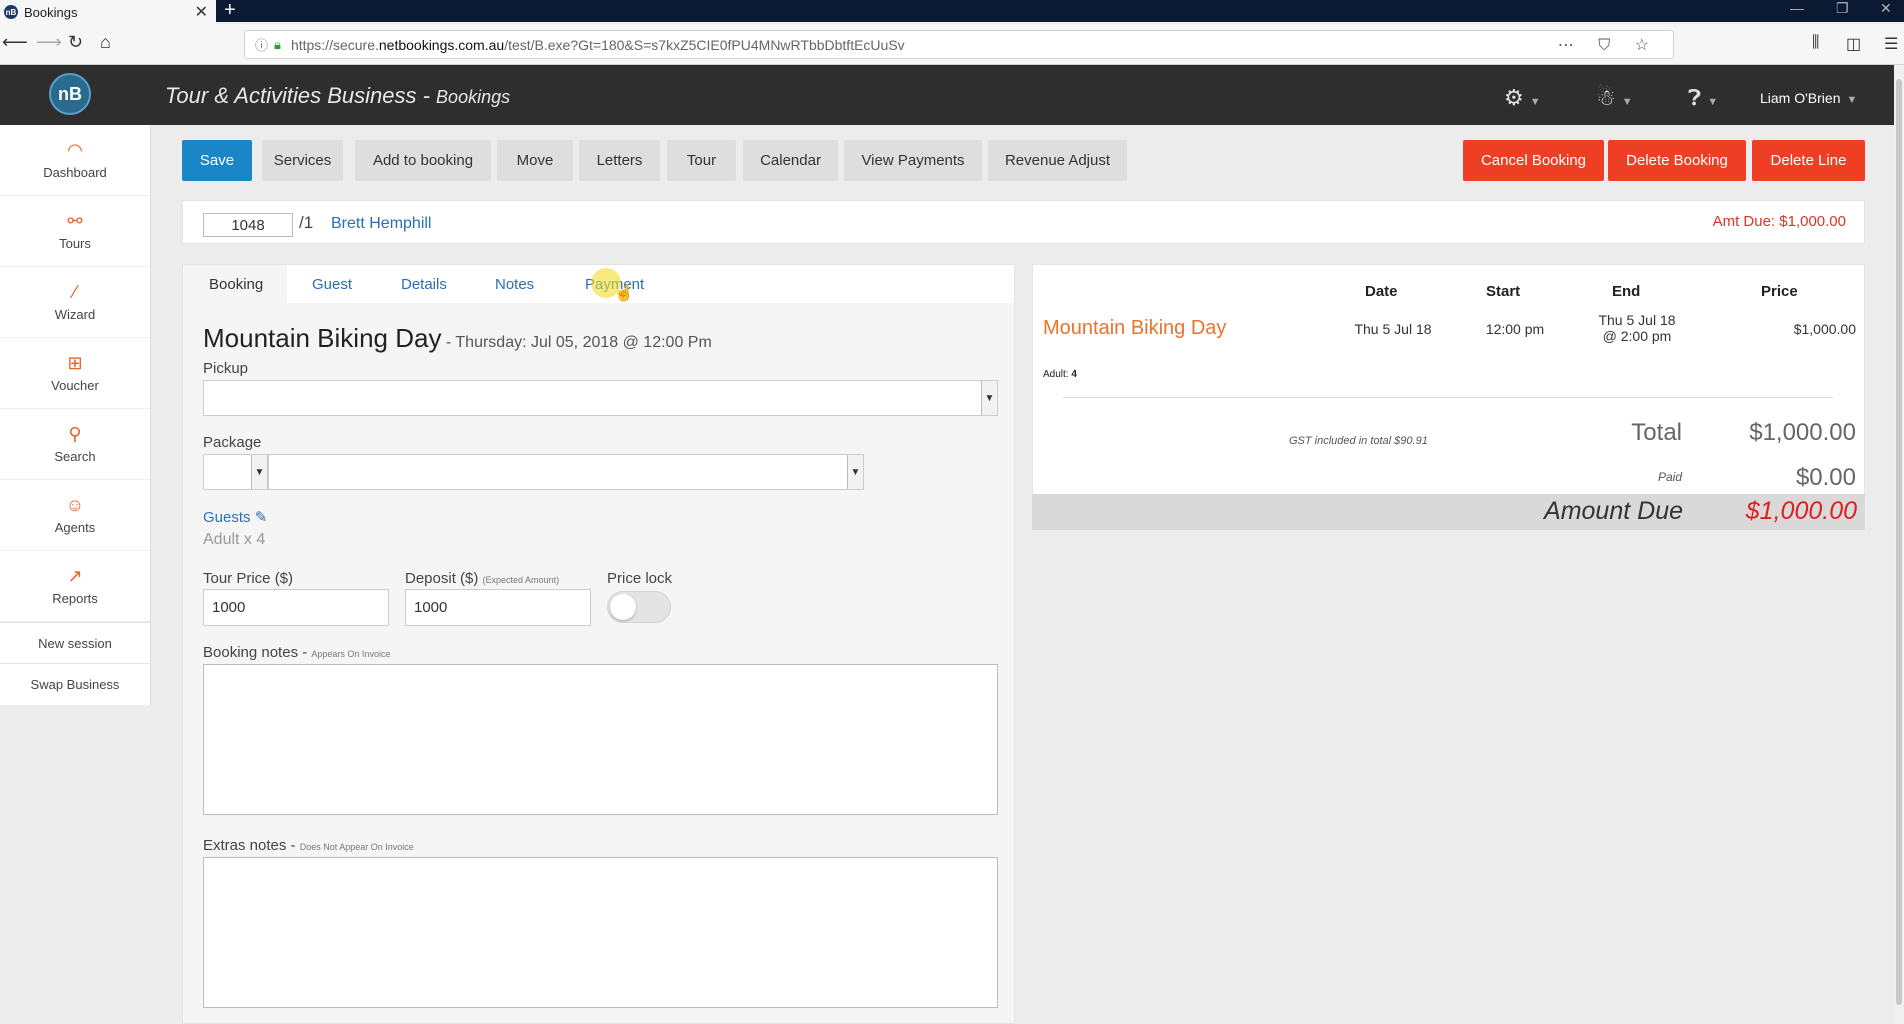  Describe the element at coordinates (75, 160) in the screenshot. I see `sidebar-item-dashboard: ◠ Dashboard` at that location.